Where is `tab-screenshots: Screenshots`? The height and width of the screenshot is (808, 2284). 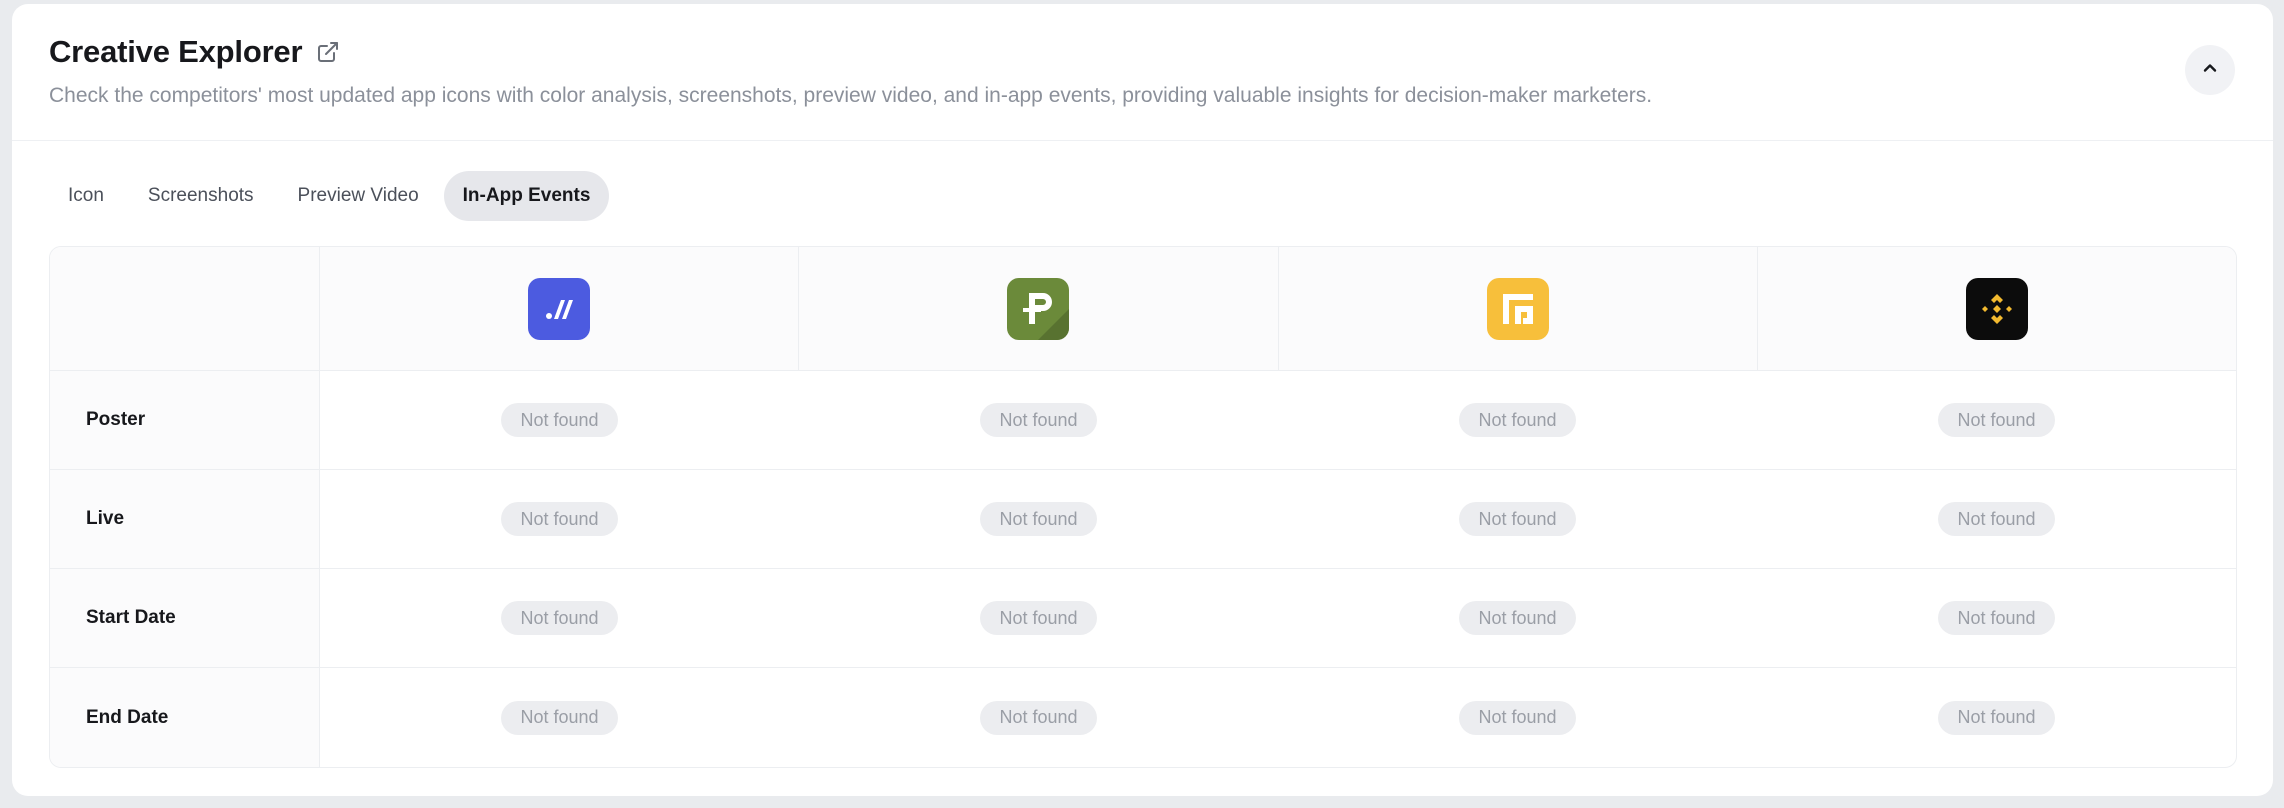
tab-screenshots: Screenshots is located at coordinates (201, 196).